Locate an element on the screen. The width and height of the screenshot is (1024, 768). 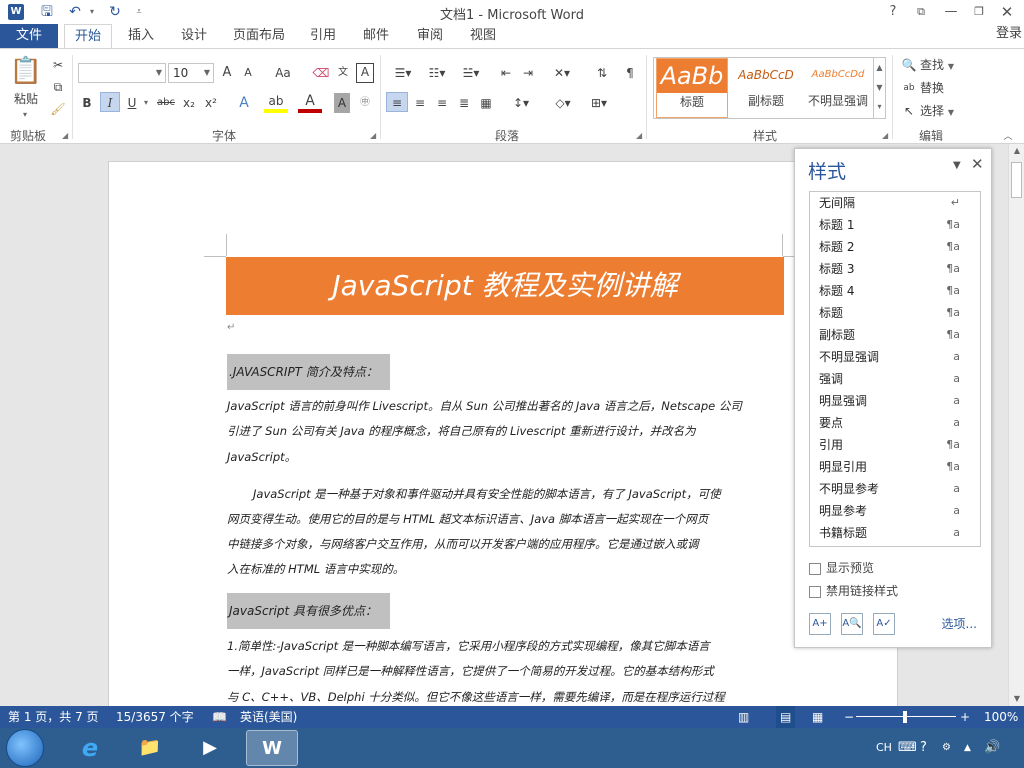
style-inspector-icon: A🔍 is located at coordinates (852, 624).